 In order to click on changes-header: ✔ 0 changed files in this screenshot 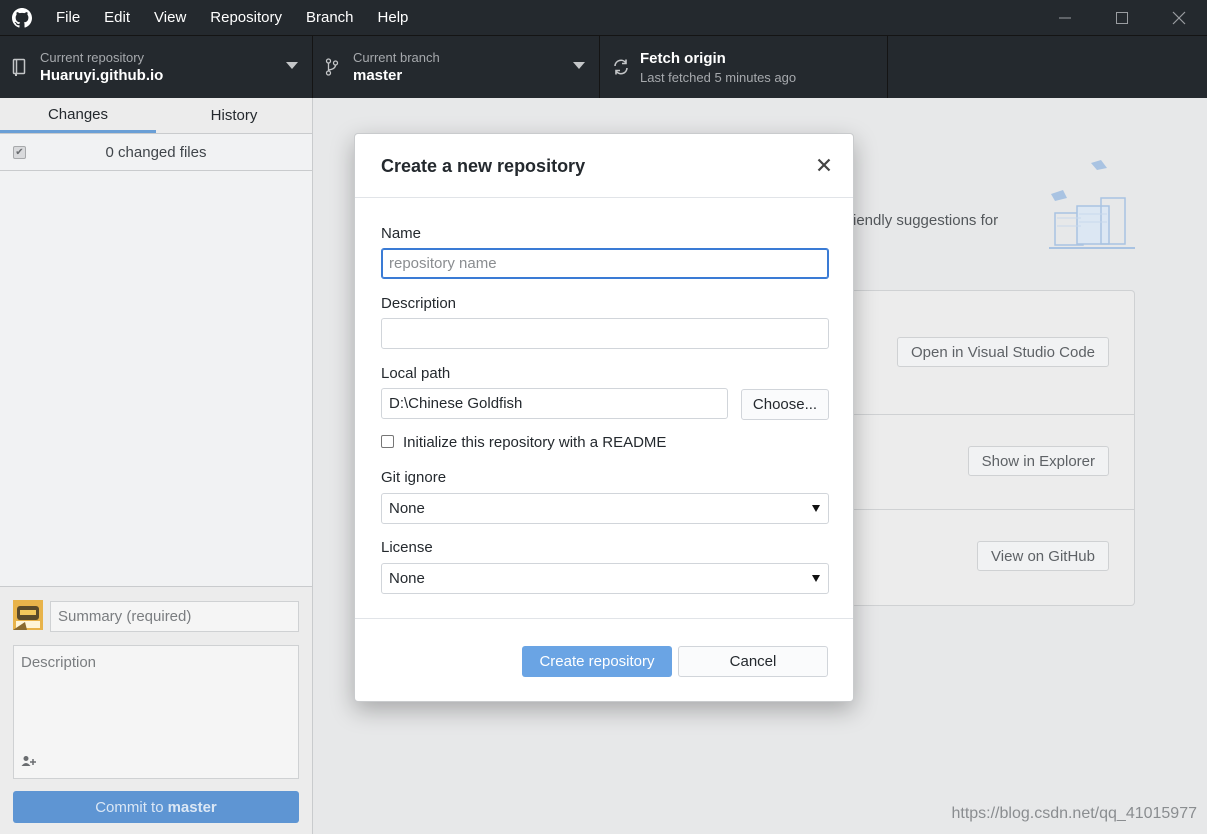, I will do `click(156, 152)`.